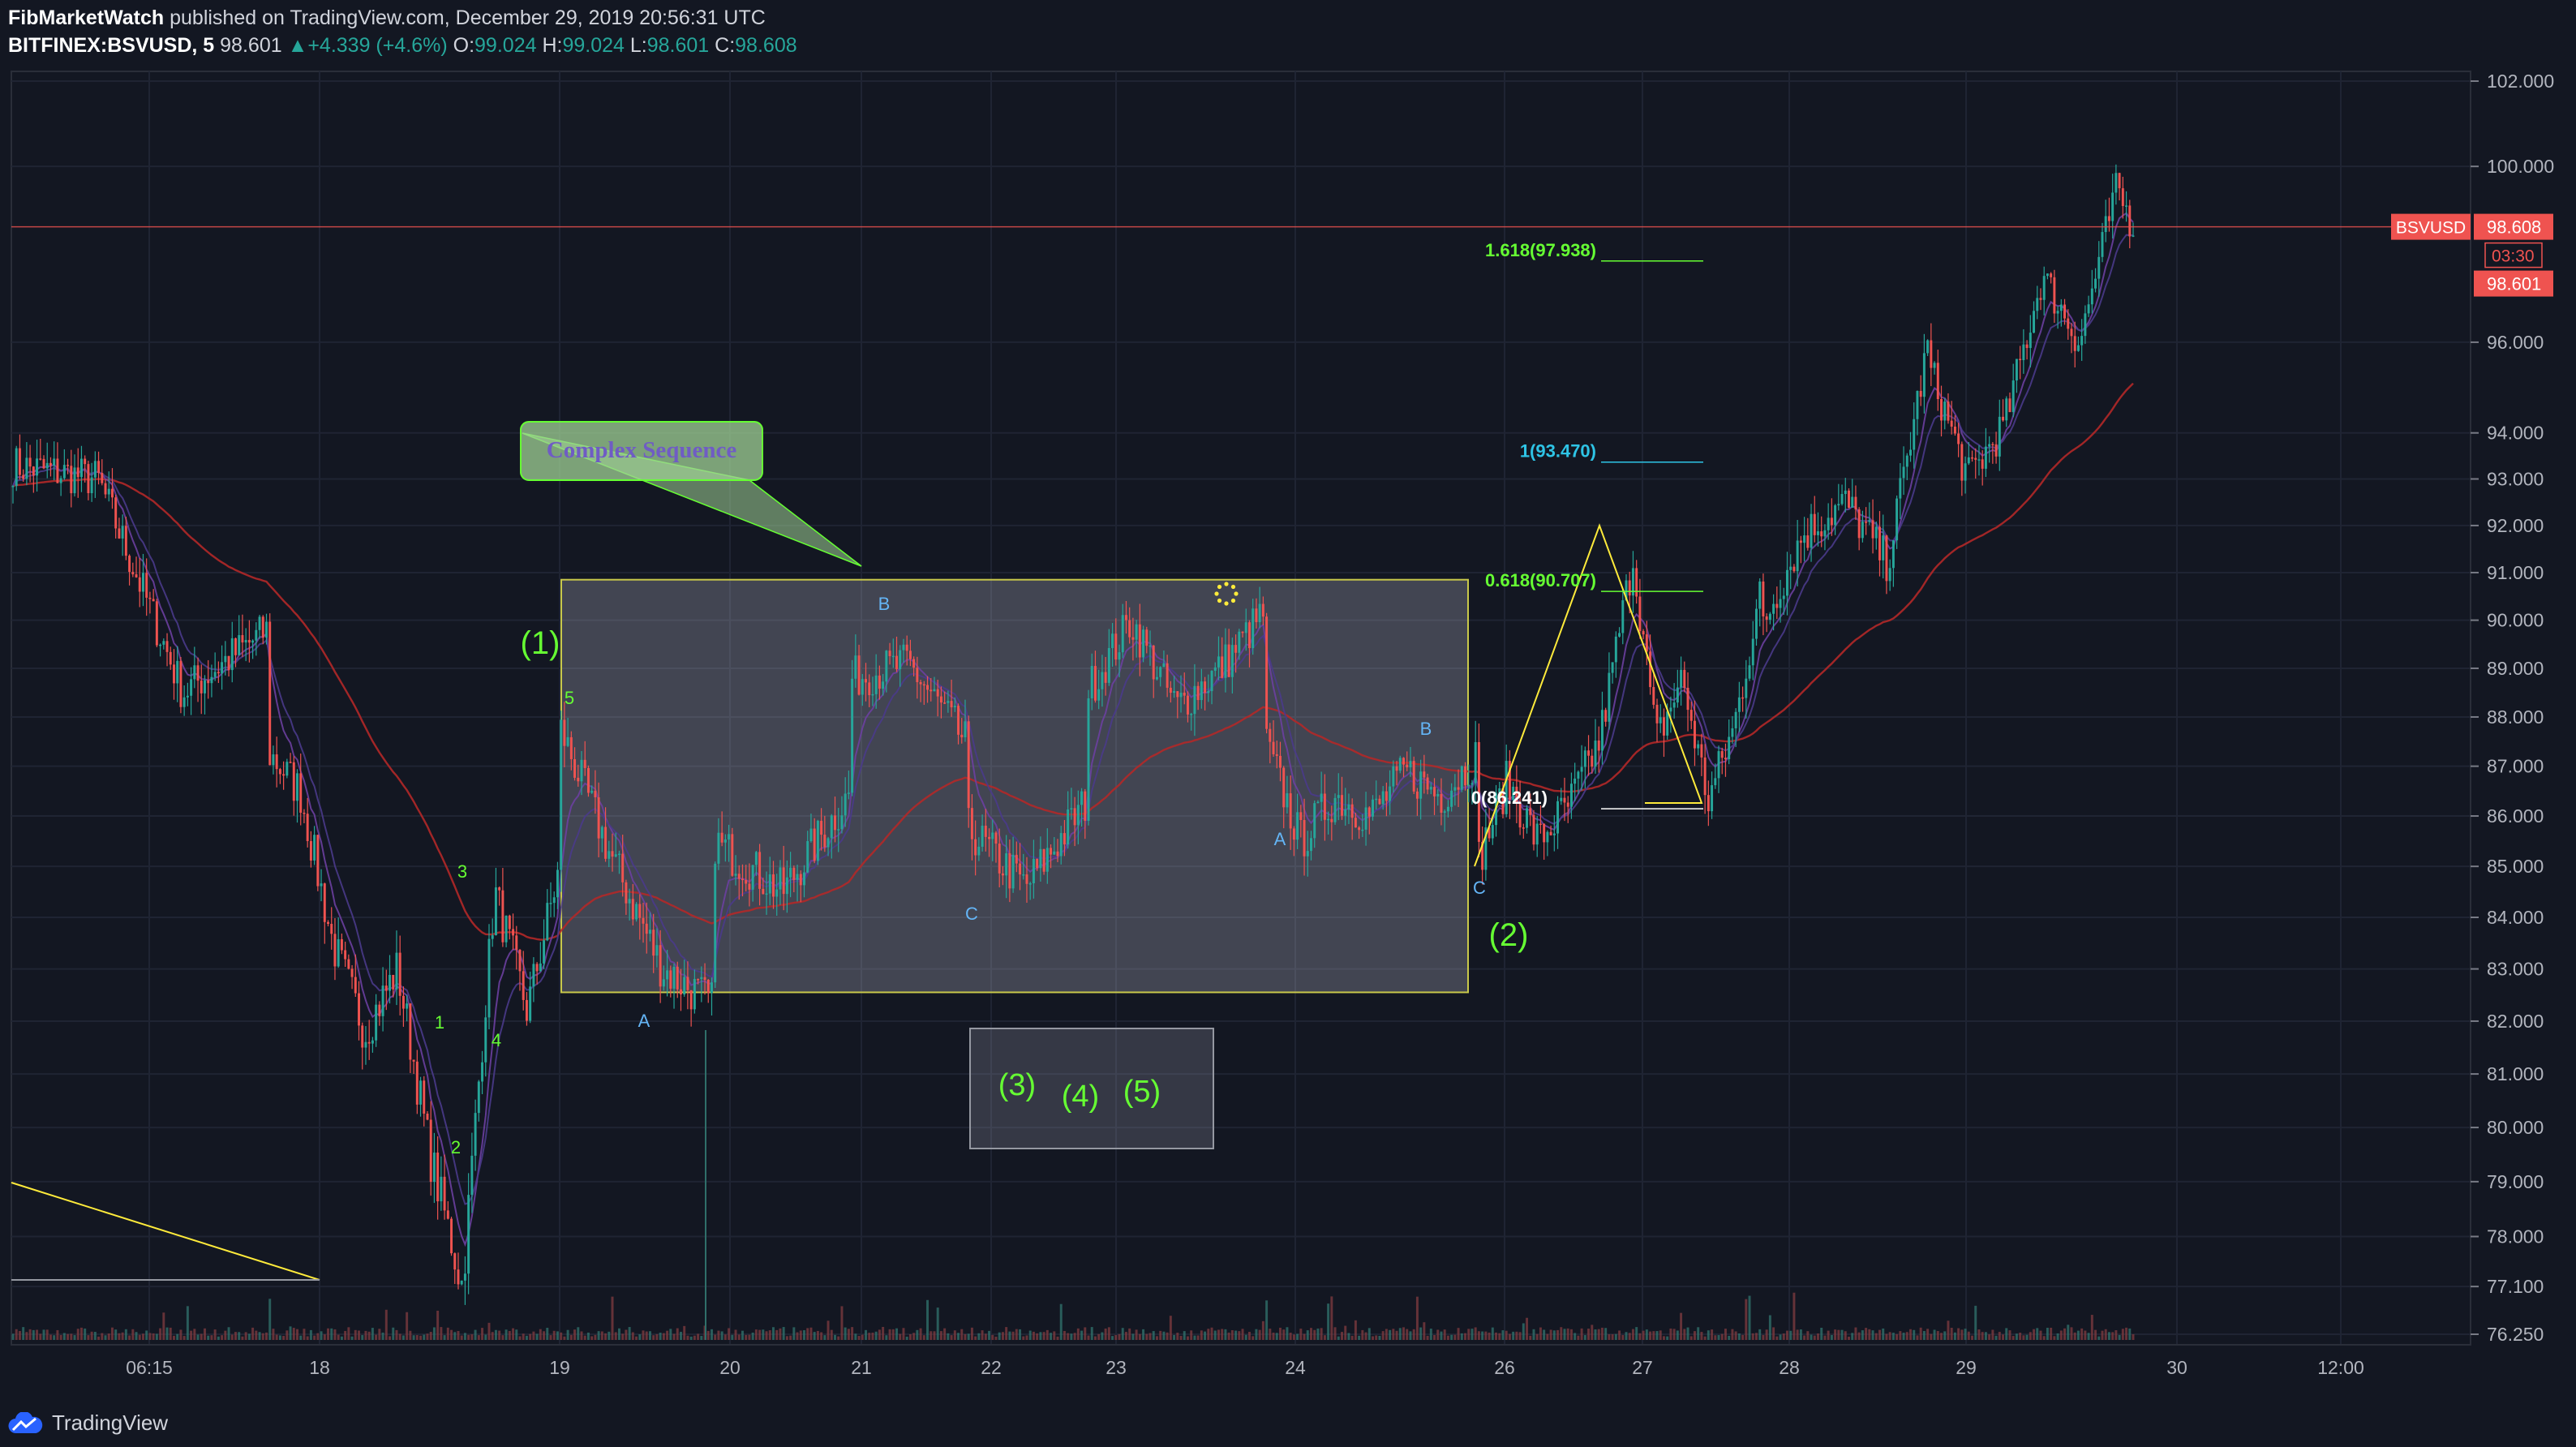 The image size is (2576, 1447). I want to click on author-name: FibMarketWatch, so click(86, 17).